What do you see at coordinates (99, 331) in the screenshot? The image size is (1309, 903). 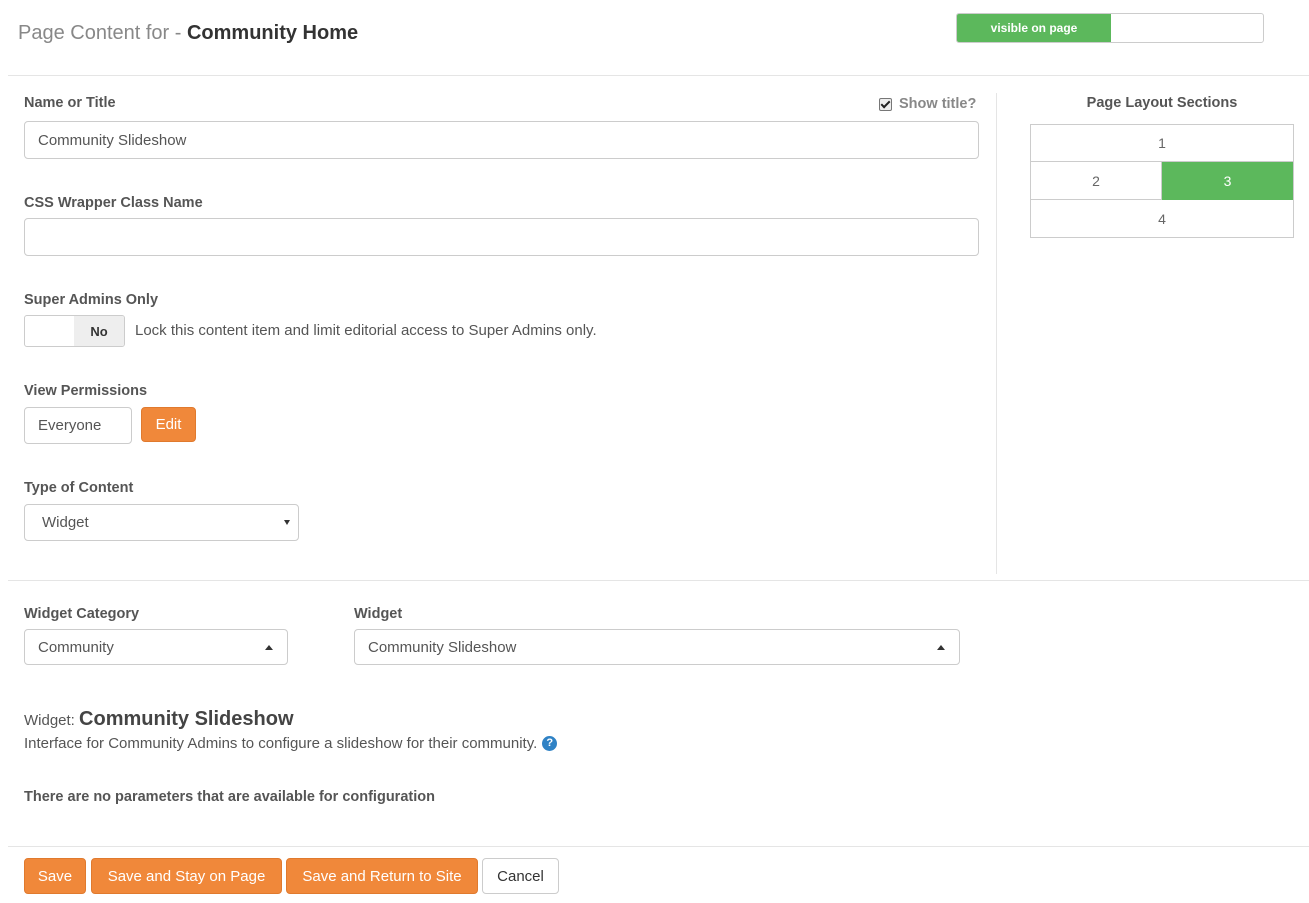 I see `super-admins-switch-state: No` at bounding box center [99, 331].